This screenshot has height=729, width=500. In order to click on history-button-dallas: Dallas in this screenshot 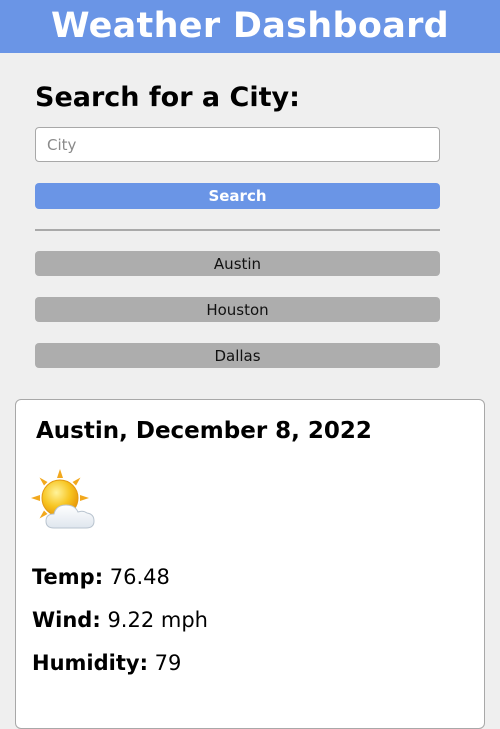, I will do `click(237, 355)`.